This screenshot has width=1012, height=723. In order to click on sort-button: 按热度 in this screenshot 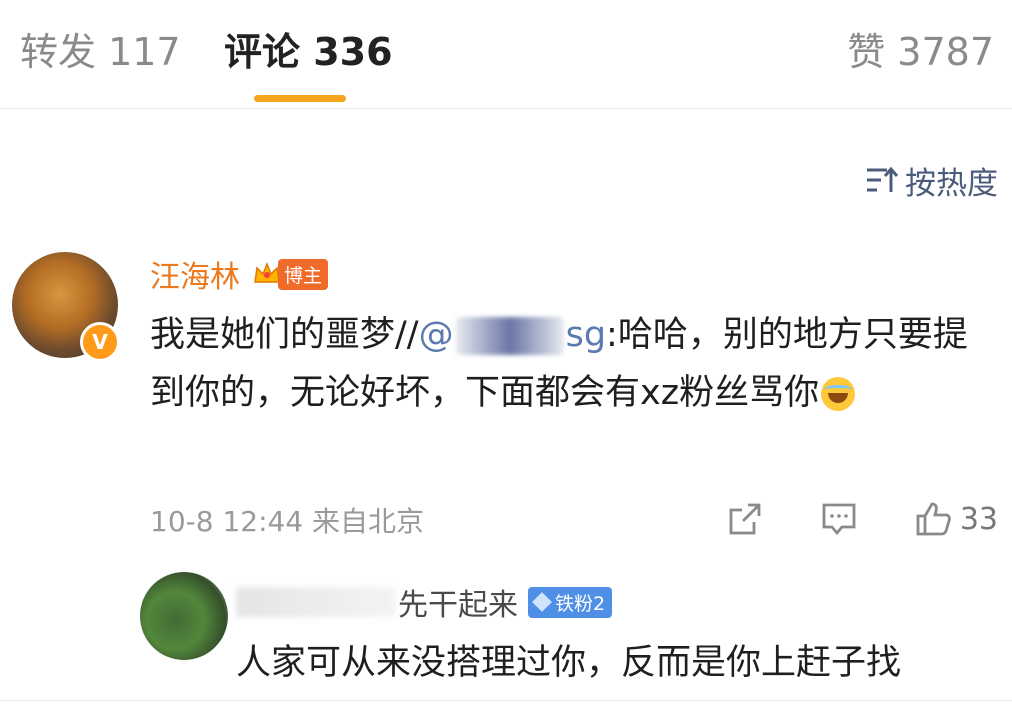, I will do `click(931, 181)`.